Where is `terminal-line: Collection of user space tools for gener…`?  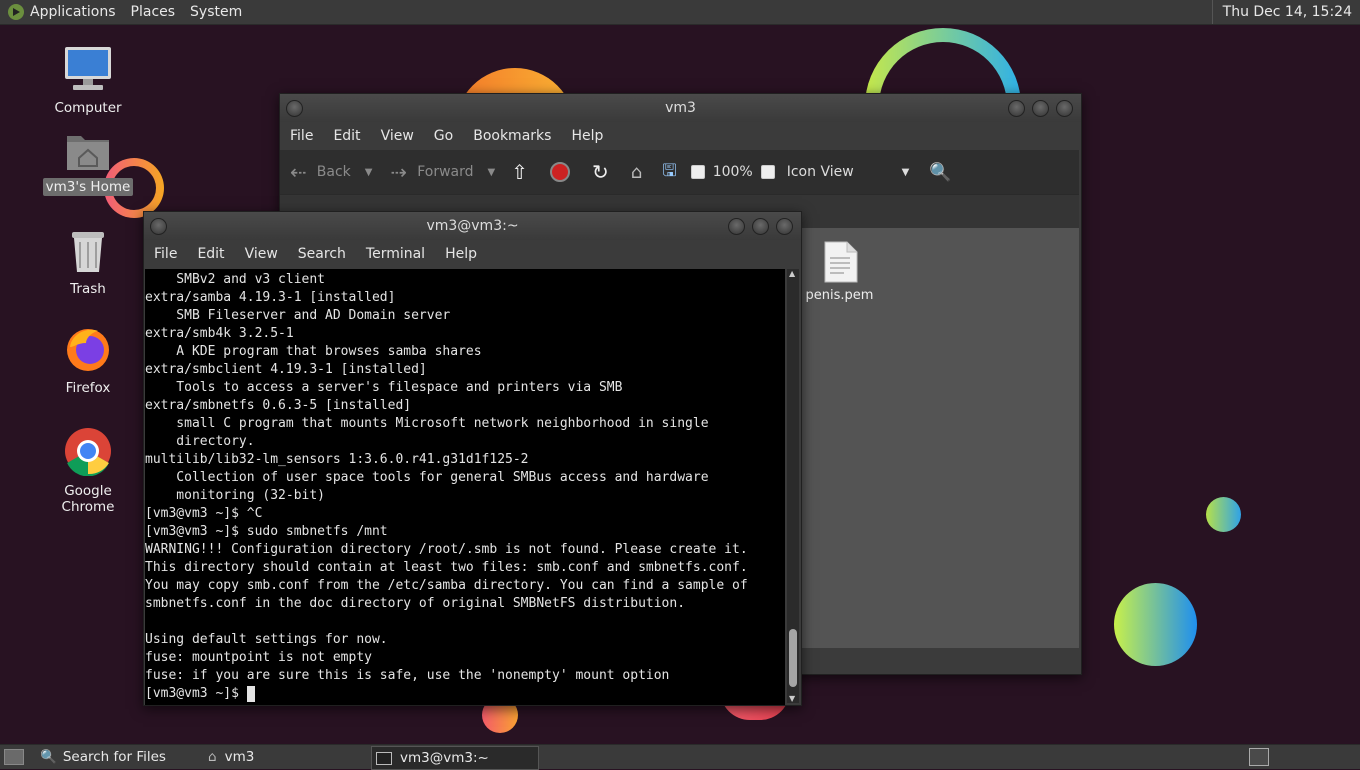 terminal-line: Collection of user space tools for gener… is located at coordinates (427, 477).